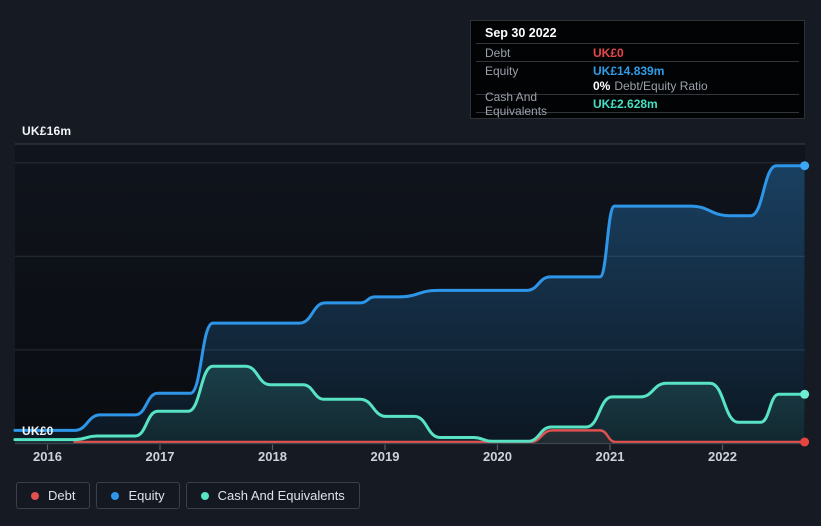  Describe the element at coordinates (602, 85) in the screenshot. I see `tooltip-ratio-value: 0%` at that location.